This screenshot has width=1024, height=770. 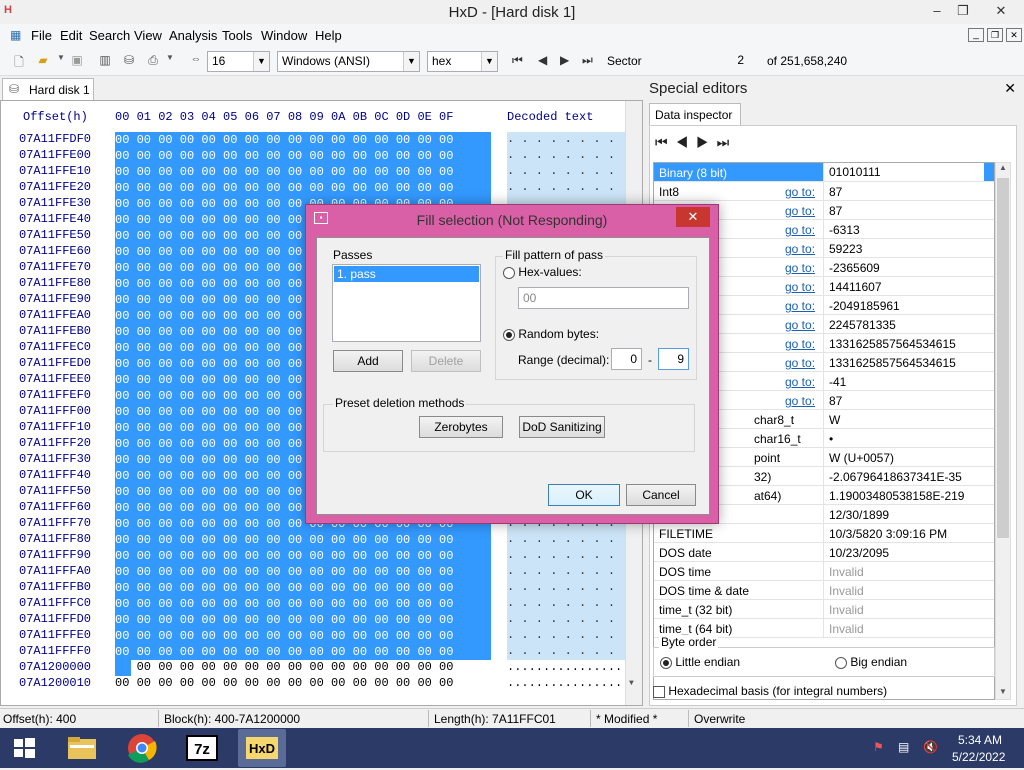 I want to click on disk-icon: ⛁, so click(x=129, y=61).